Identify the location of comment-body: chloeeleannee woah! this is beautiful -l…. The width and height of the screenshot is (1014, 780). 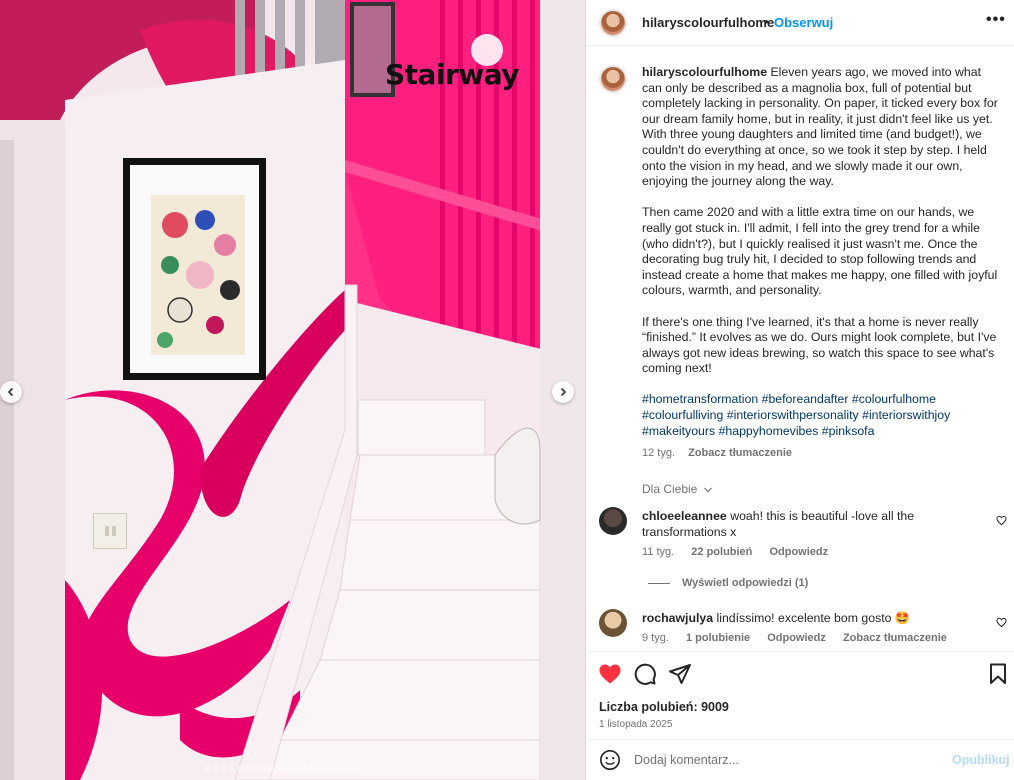
(807, 524).